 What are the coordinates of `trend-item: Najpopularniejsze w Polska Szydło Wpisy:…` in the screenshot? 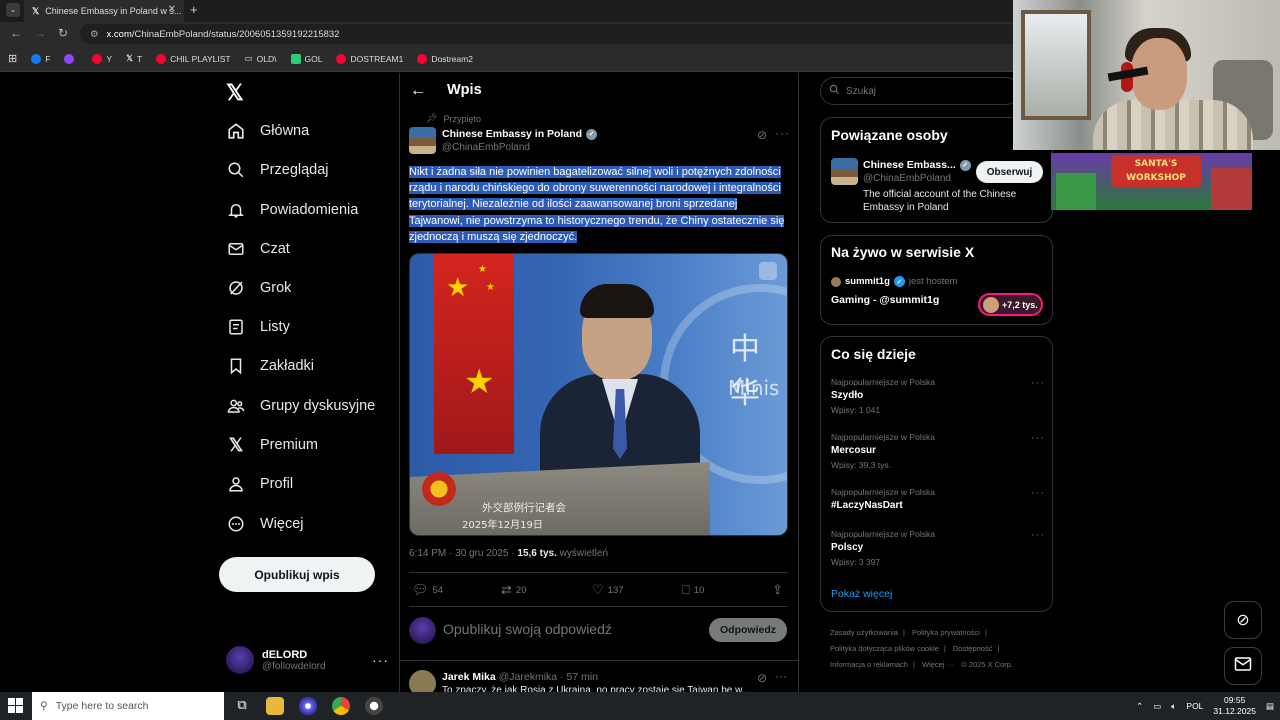 It's located at (883, 396).